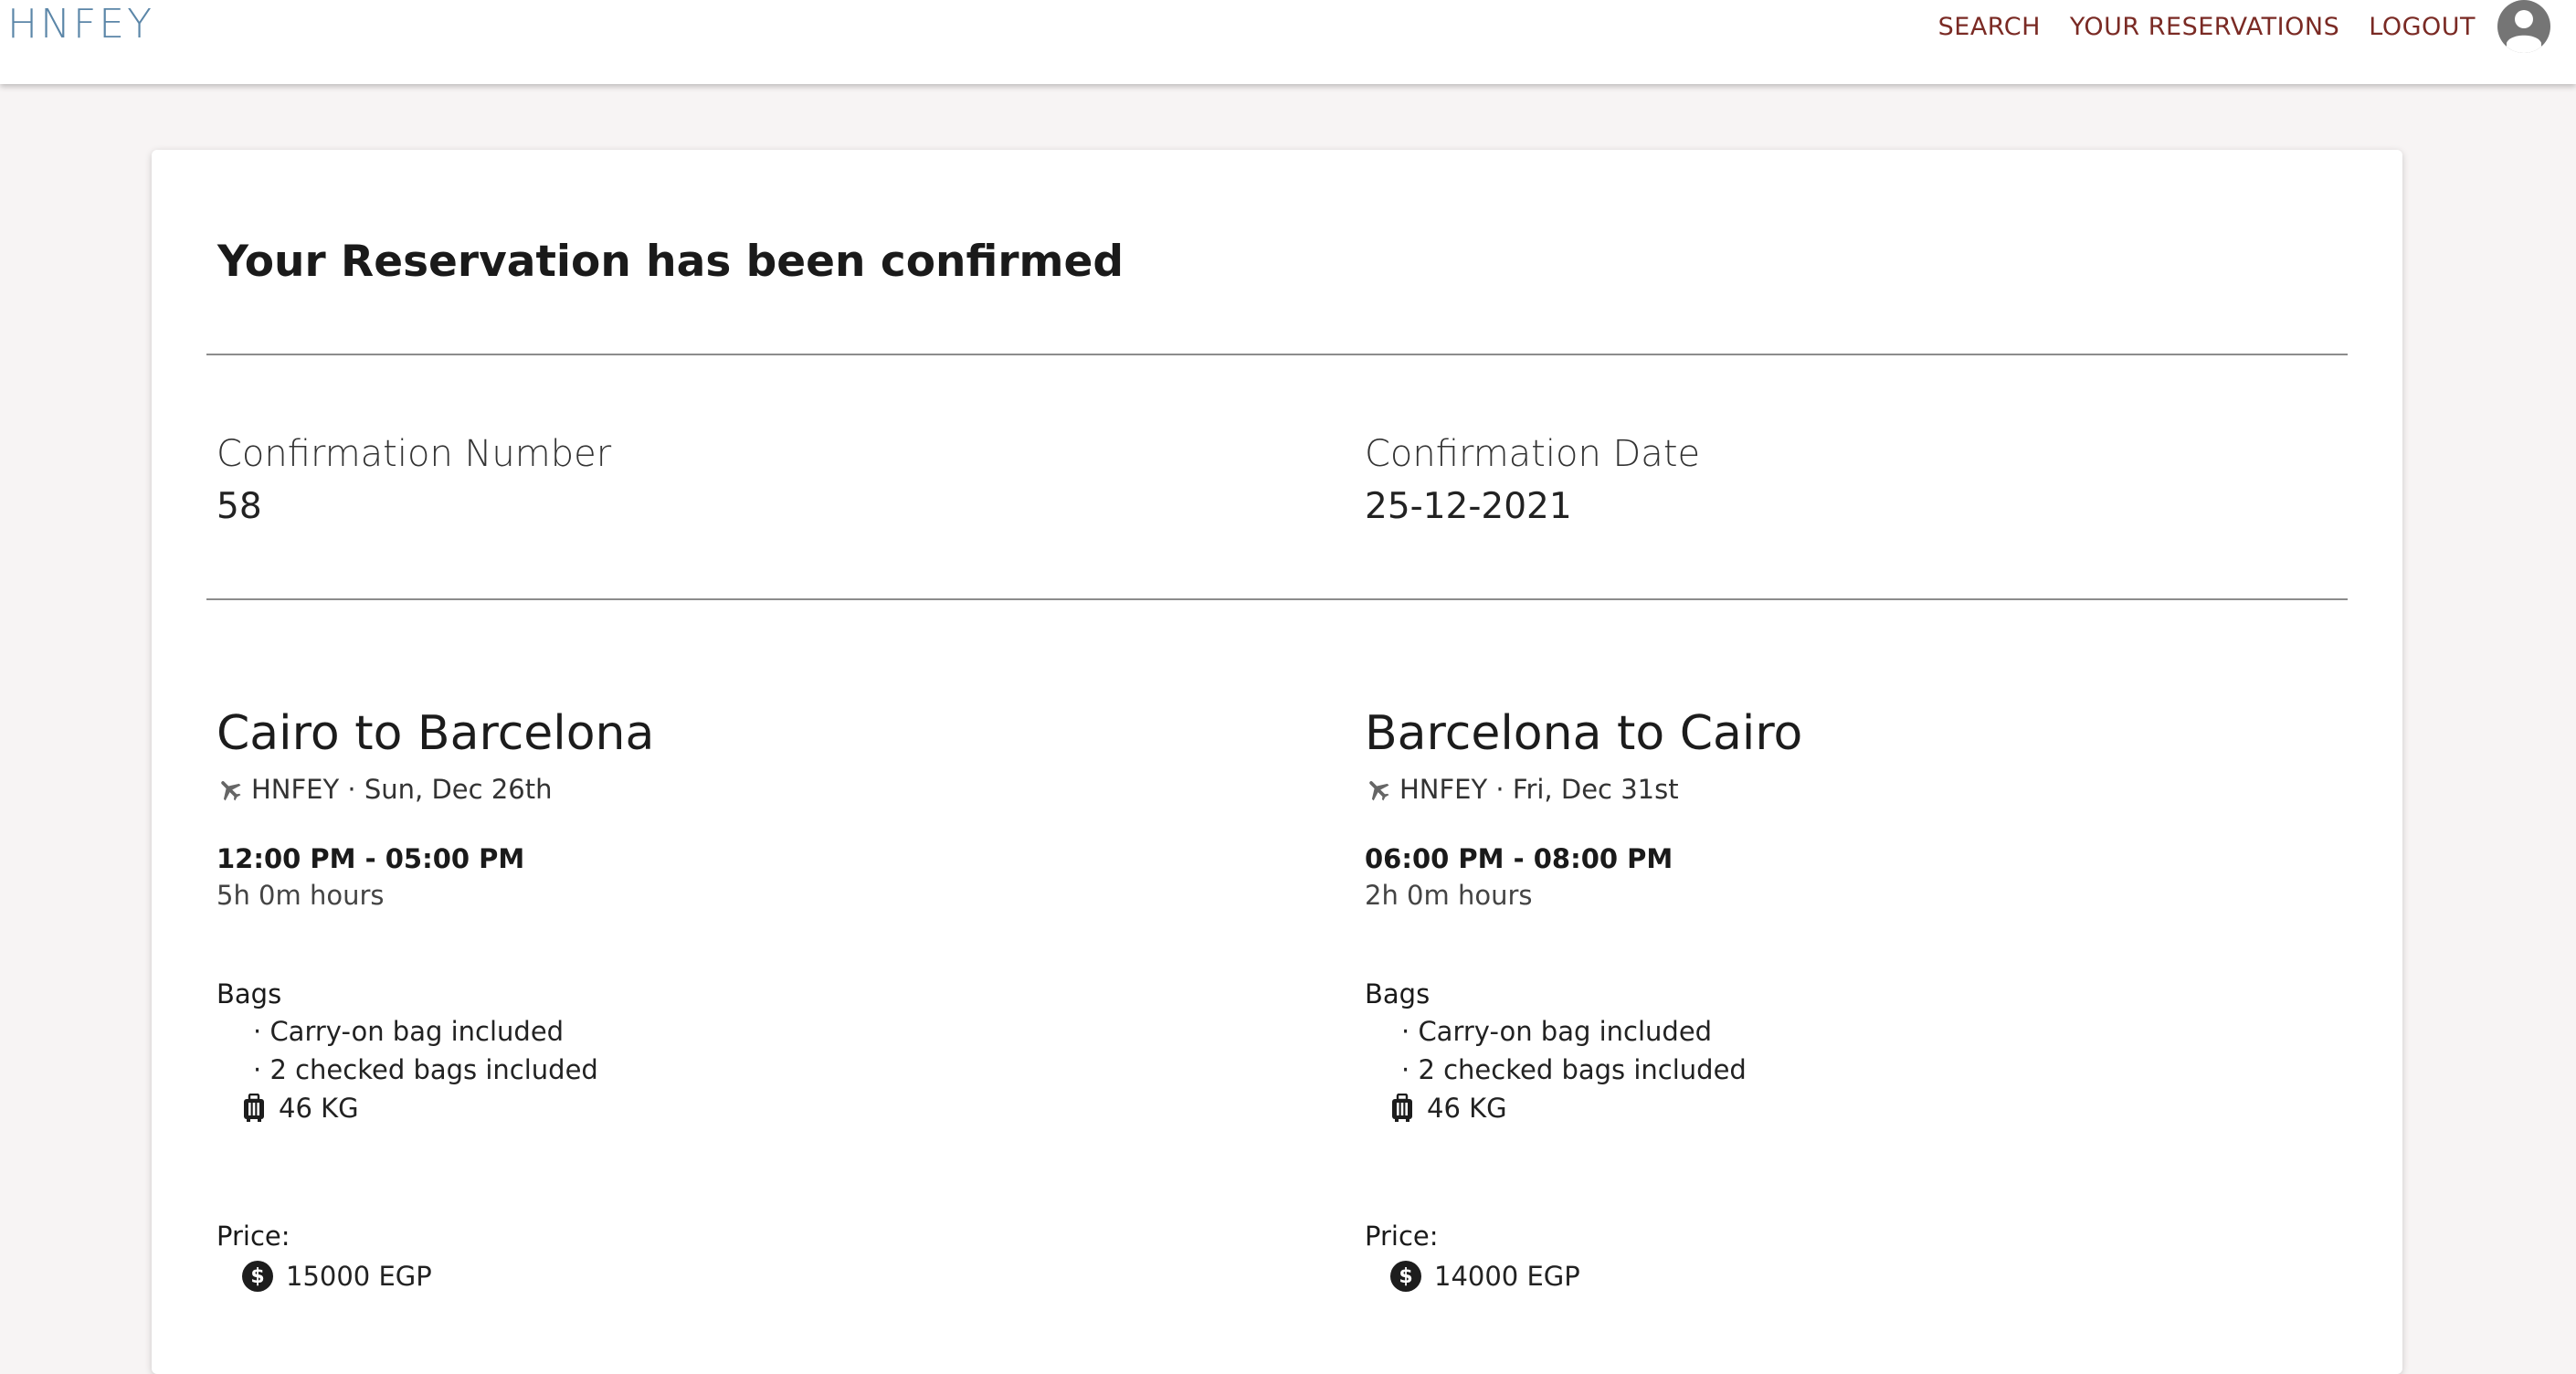 The image size is (2576, 1374). Describe the element at coordinates (1449, 895) in the screenshot. I see `leg-duration: 2h 0m hours` at that location.